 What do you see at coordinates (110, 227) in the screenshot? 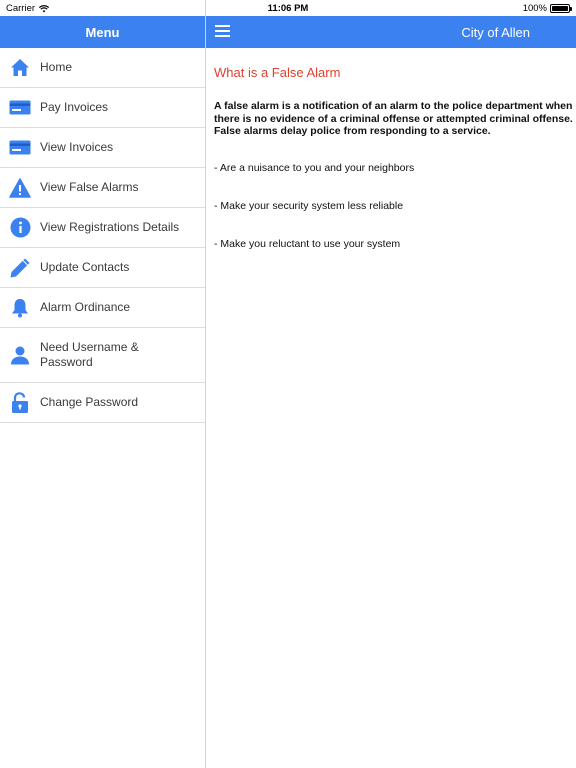
I see `sidebar-item-label: View Registrations Details` at bounding box center [110, 227].